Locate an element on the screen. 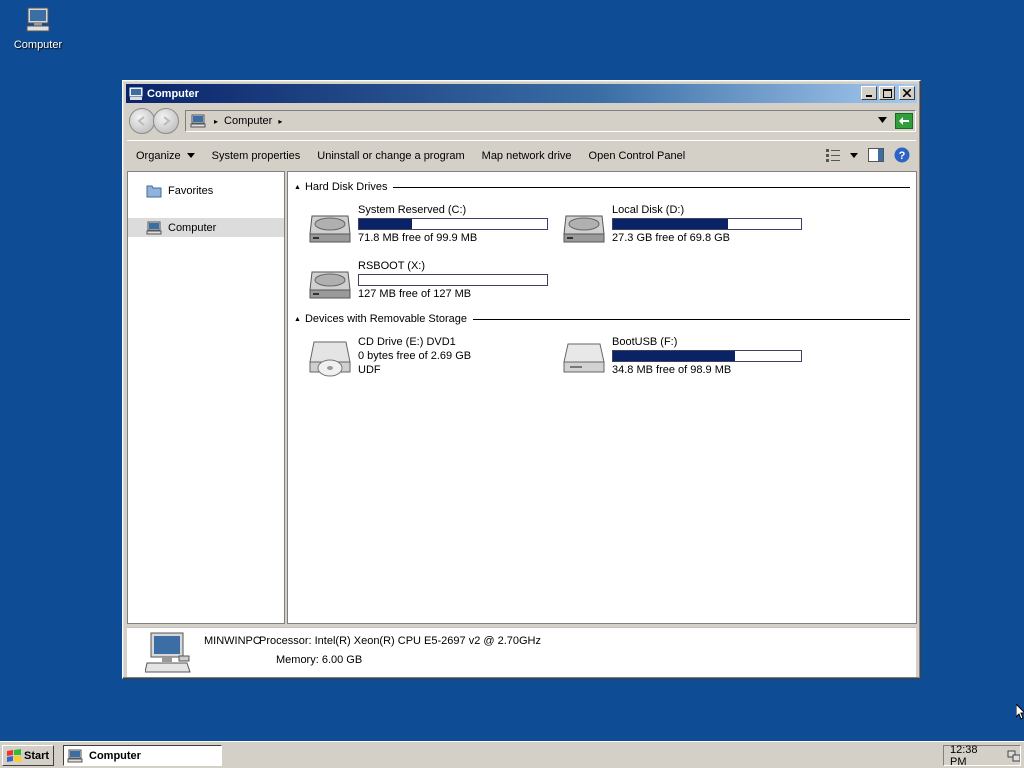 This screenshot has width=1024, height=768. folder-icon is located at coordinates (154, 191).